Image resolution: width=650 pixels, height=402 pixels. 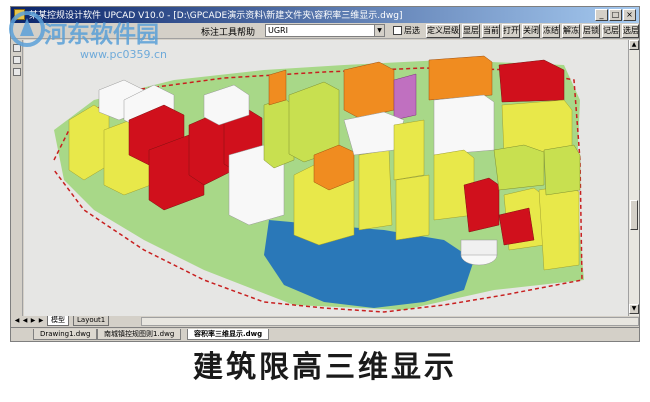 I want to click on layer-combo: UGRI ▼, so click(x=325, y=30).